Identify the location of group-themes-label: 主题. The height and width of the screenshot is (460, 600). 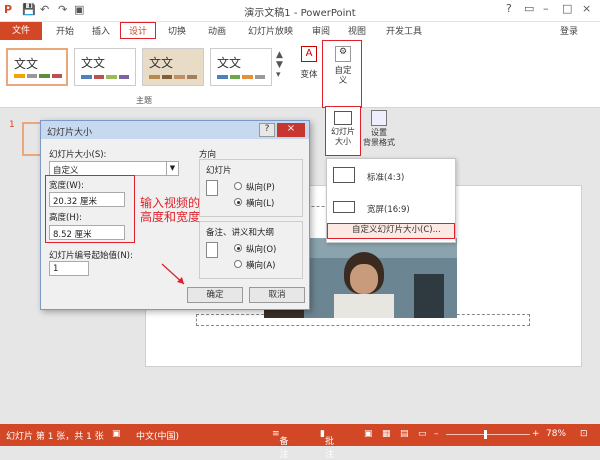
(144, 100).